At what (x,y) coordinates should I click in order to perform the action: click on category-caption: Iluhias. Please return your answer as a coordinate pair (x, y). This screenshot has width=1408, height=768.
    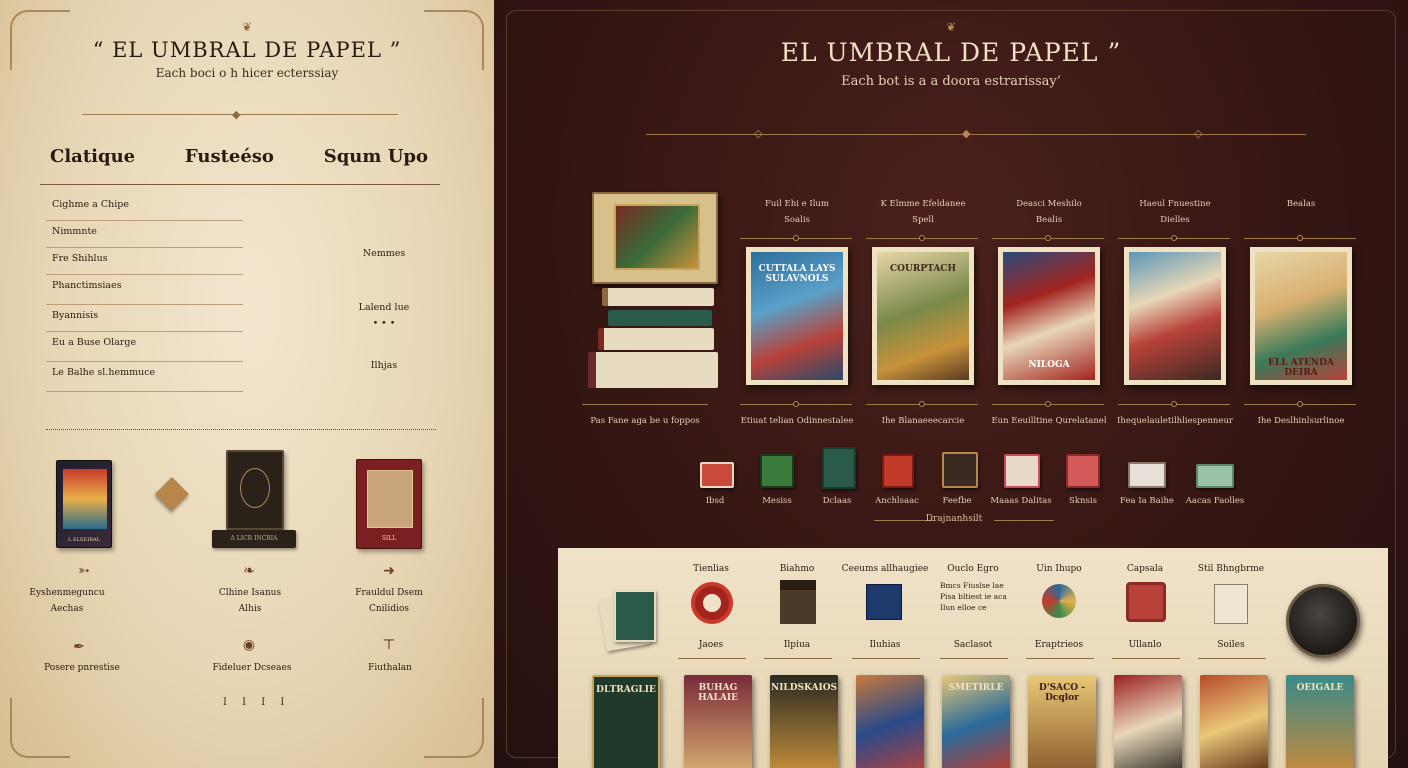
    Looking at the image, I should click on (885, 645).